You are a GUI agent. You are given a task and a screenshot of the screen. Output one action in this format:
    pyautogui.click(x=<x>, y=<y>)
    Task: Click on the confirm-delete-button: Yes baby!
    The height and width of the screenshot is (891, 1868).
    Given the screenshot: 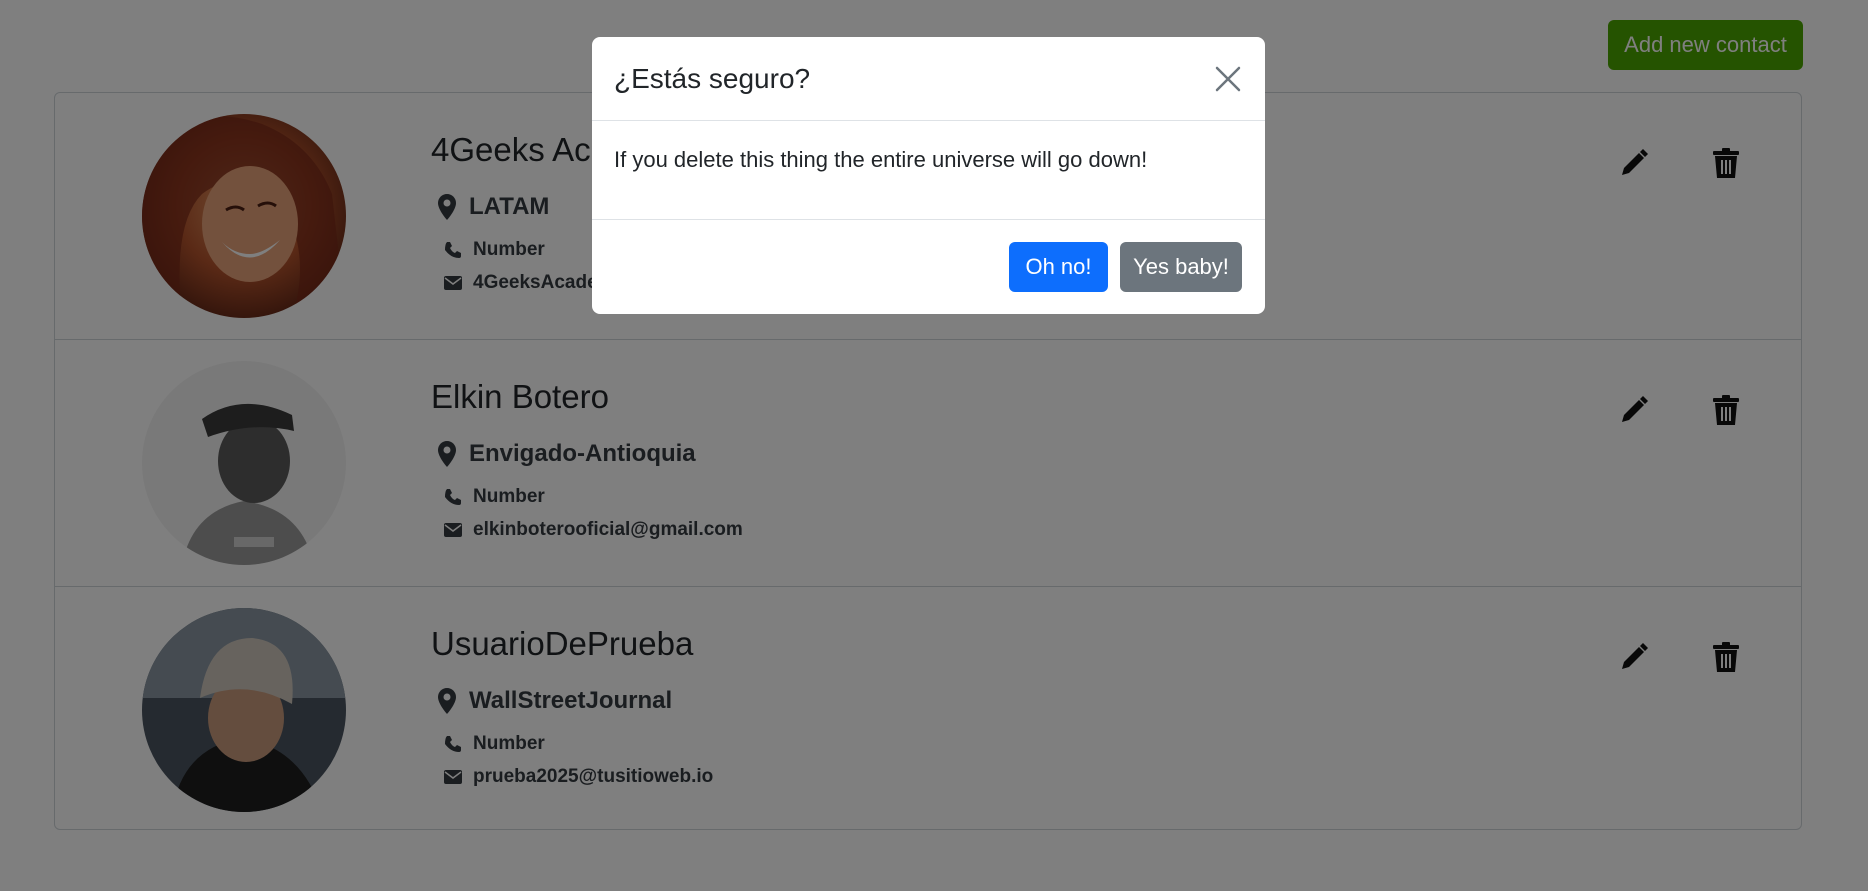 What is the action you would take?
    pyautogui.click(x=1181, y=267)
    